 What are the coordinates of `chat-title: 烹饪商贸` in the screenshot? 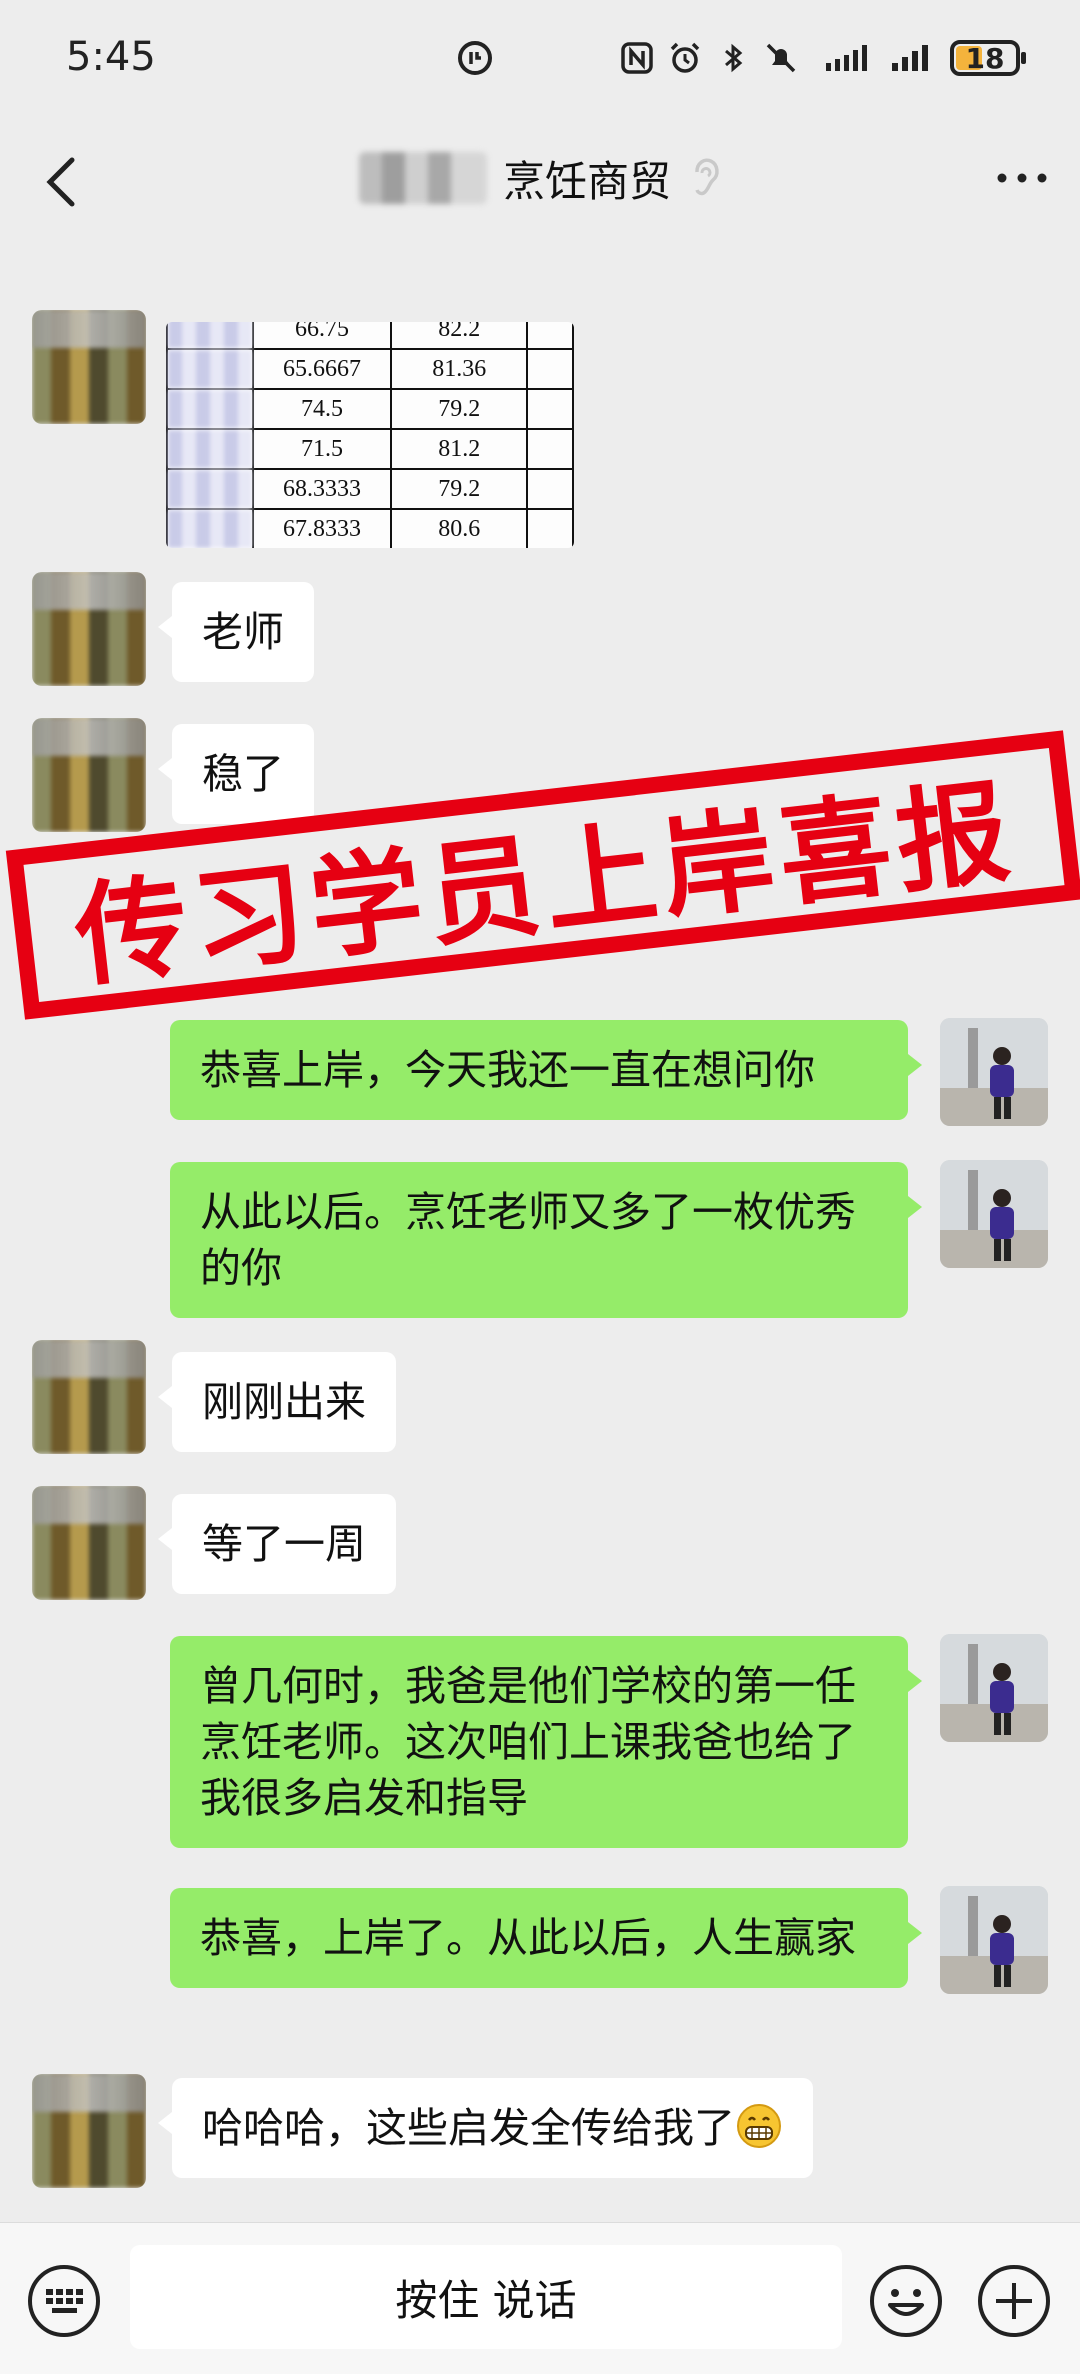 It's located at (586, 181).